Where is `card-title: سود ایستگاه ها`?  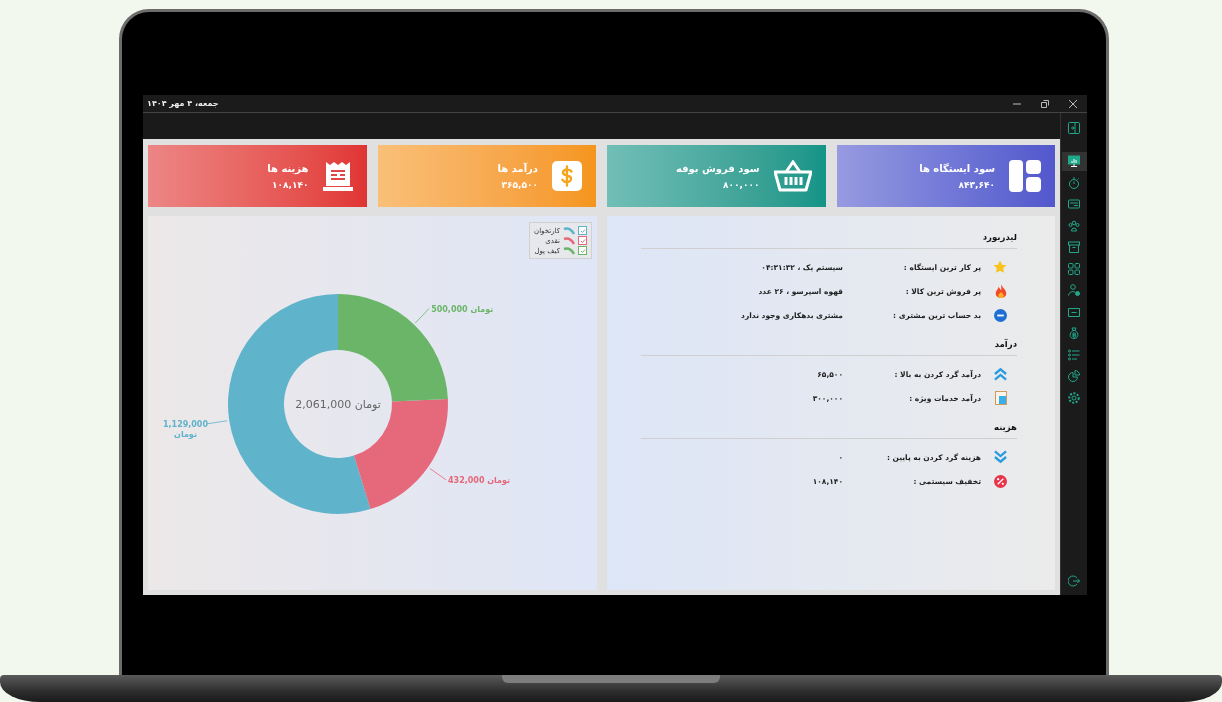
card-title: سود ایستگاه ها is located at coordinates (957, 168).